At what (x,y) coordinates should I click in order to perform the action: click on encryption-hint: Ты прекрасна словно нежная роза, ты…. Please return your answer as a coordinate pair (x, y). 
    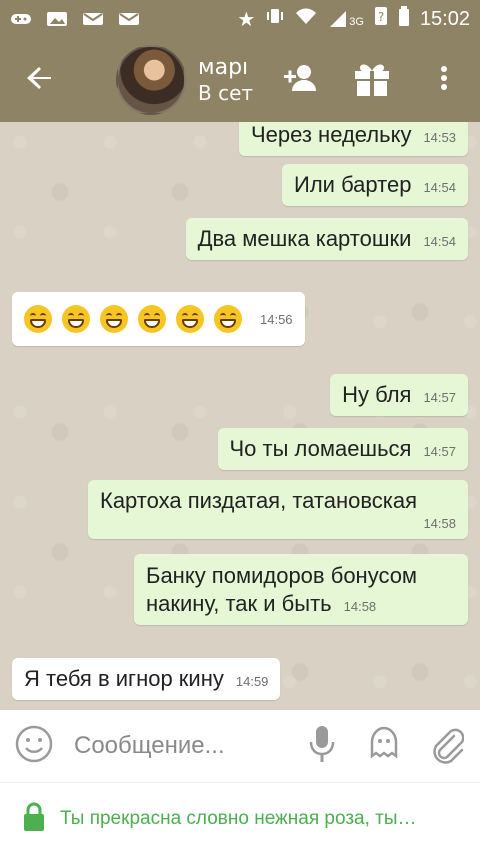
    Looking at the image, I should click on (240, 818).